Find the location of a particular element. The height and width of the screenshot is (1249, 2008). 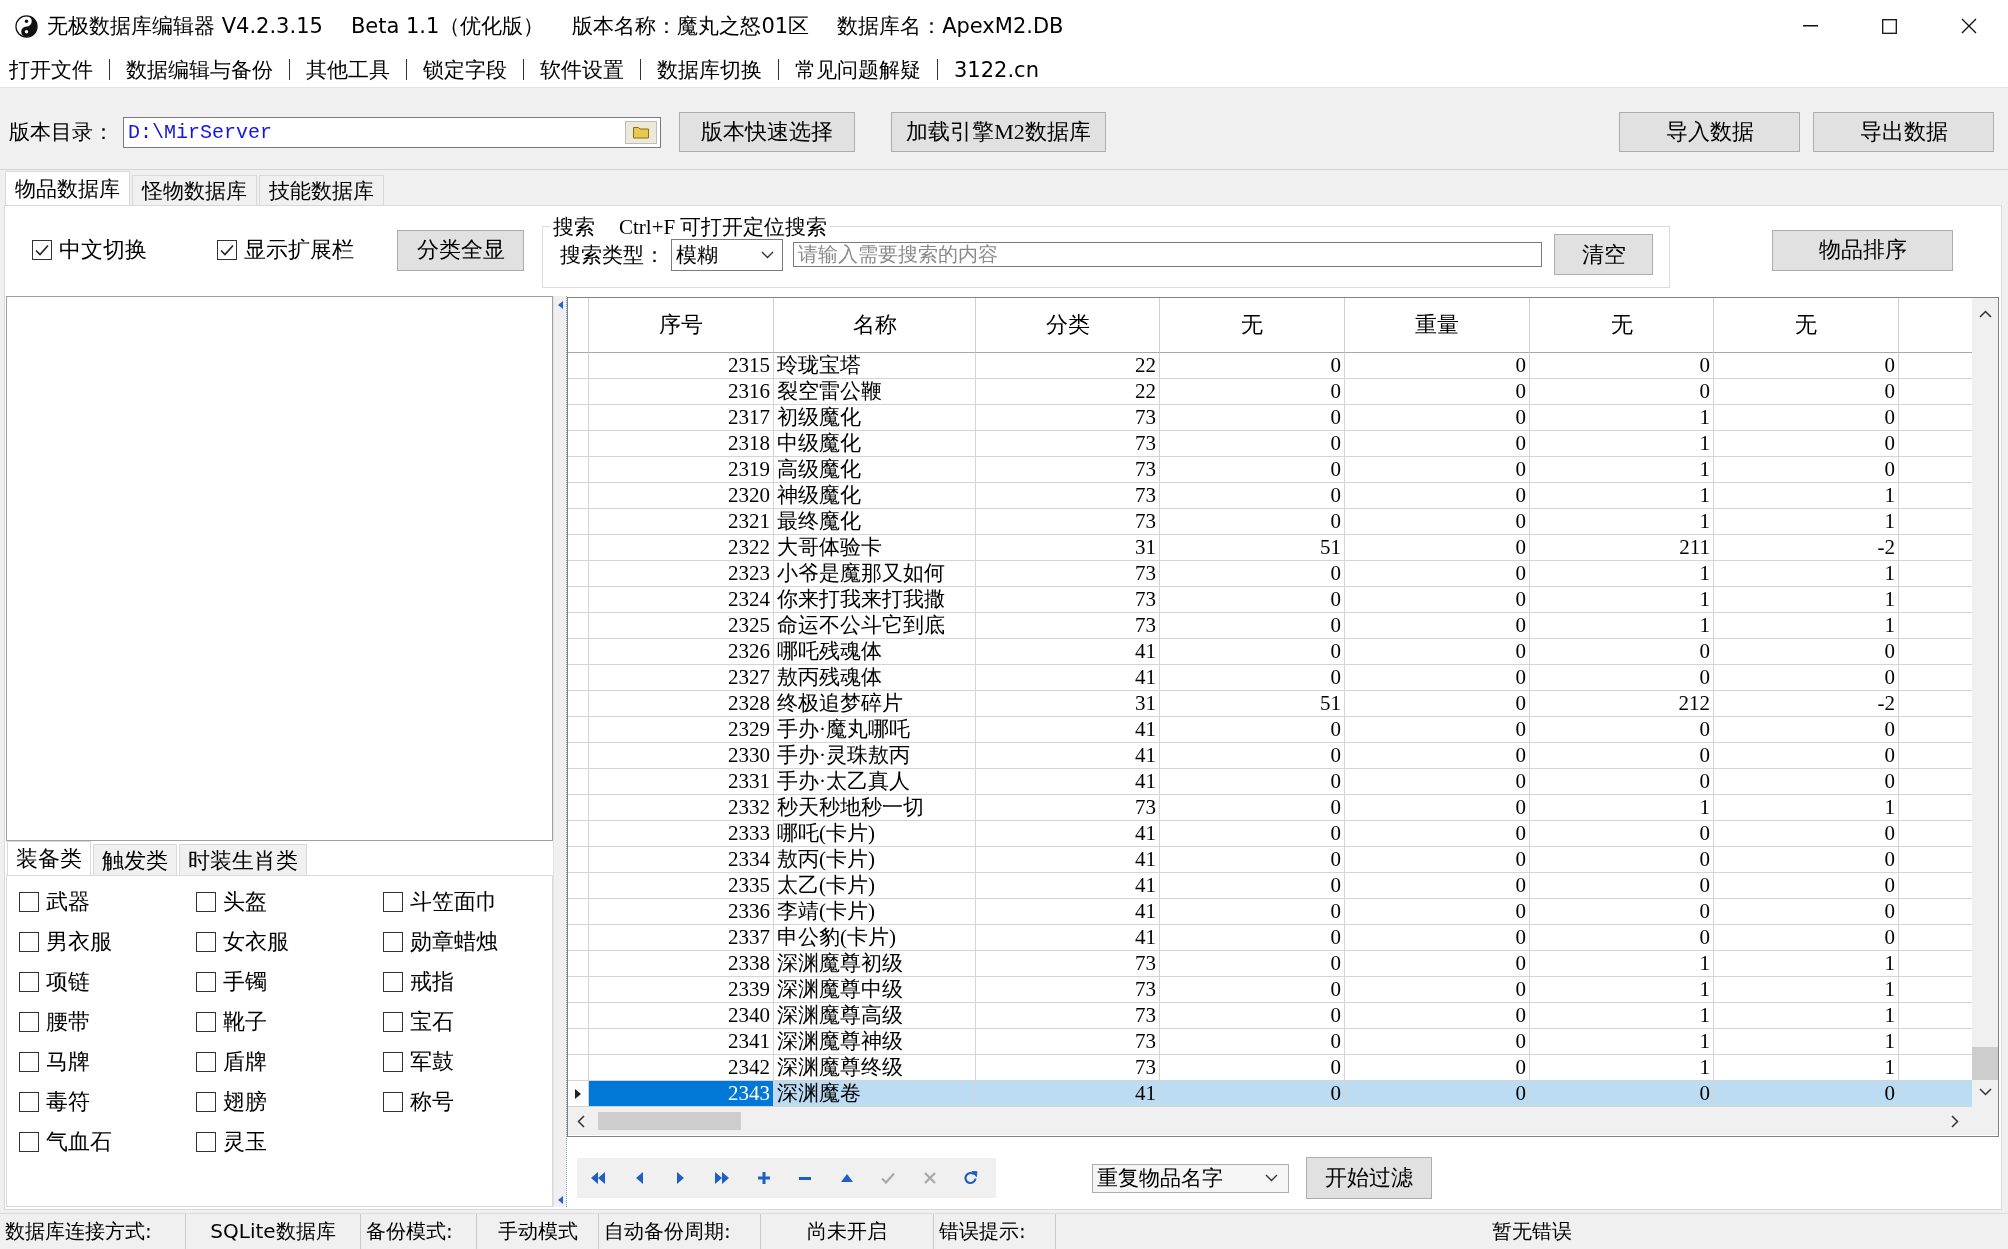

search-group-title: 搜索 is located at coordinates (574, 226).